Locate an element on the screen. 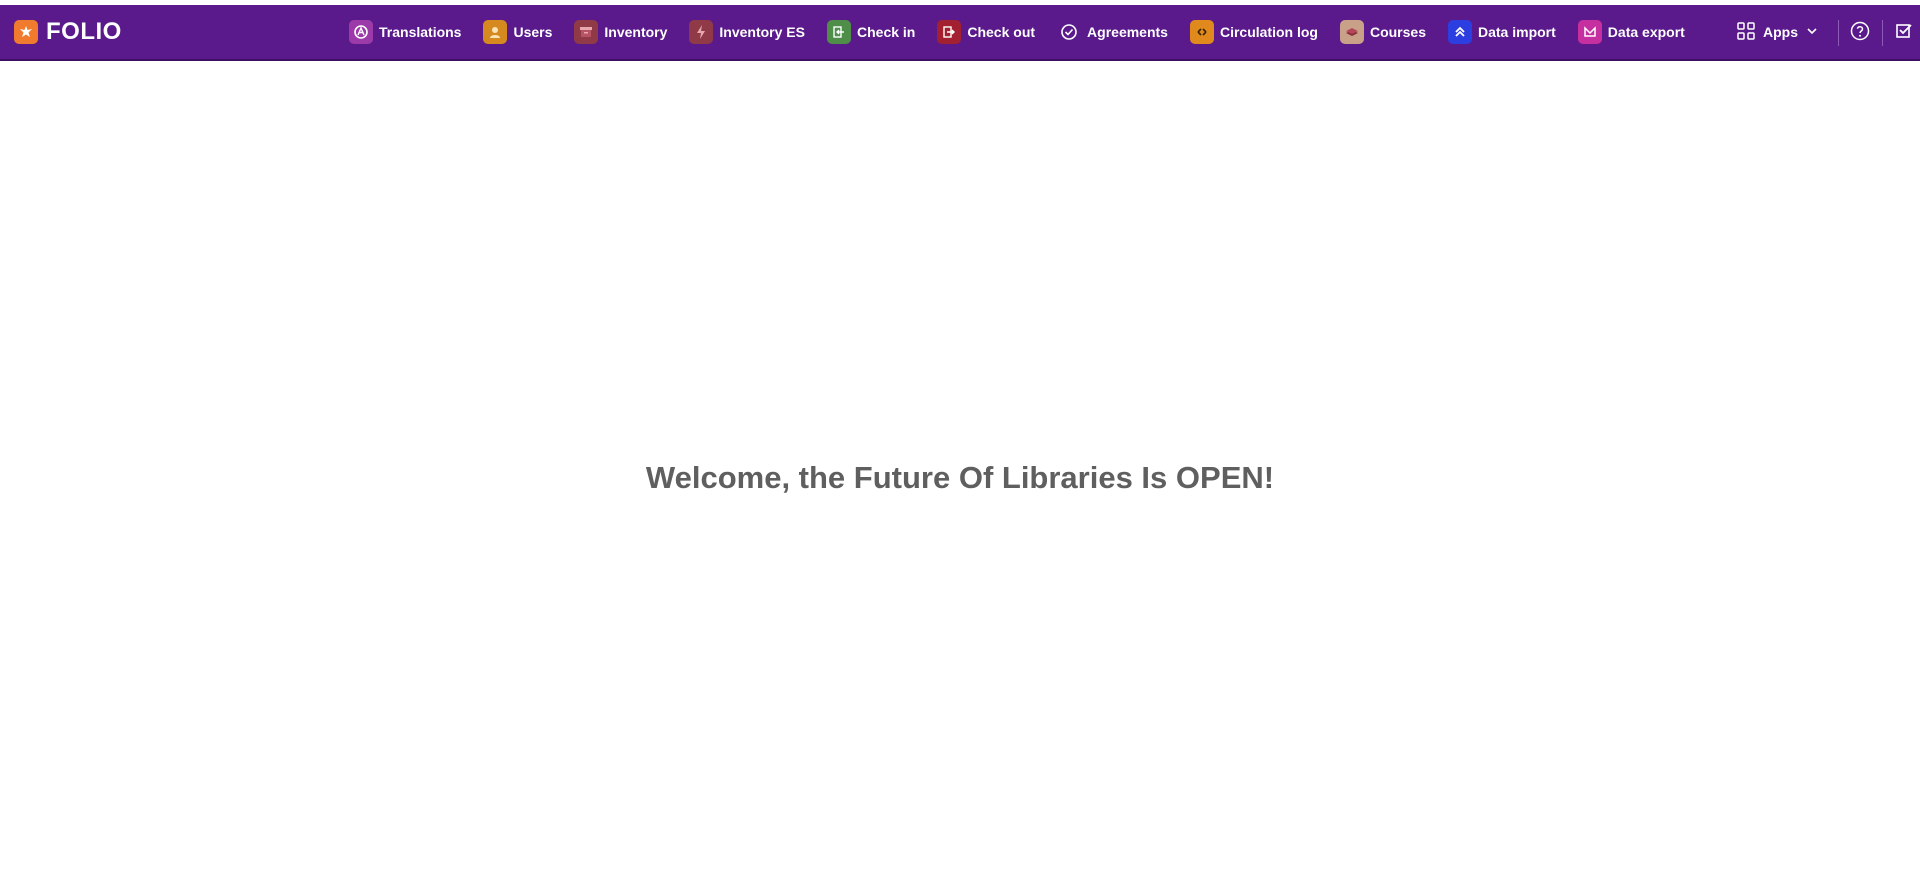 Image resolution: width=1920 pixels, height=895 pixels. nav-app-data-export: Data export is located at coordinates (1631, 32).